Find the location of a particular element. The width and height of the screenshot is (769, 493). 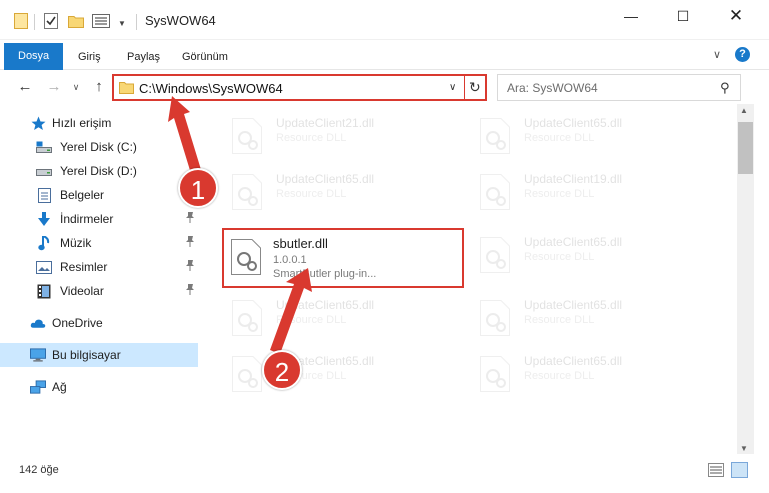

sidebar-item-pictures: Resimler is located at coordinates (99, 267).